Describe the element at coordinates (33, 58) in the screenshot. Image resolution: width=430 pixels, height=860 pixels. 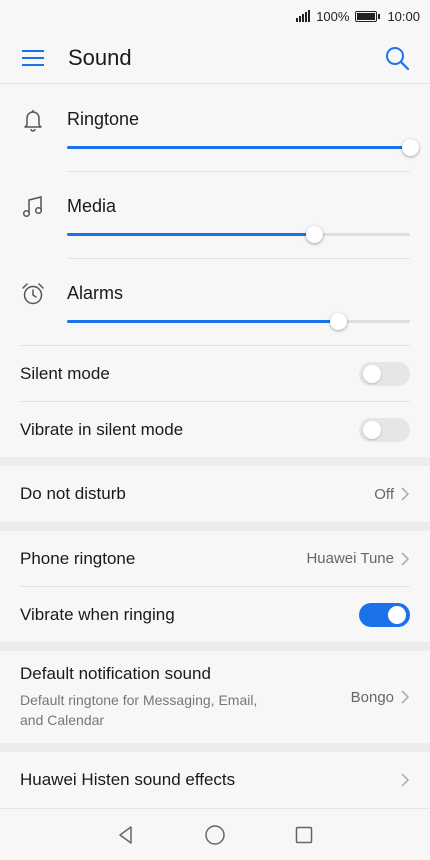
I see `menu-icon` at that location.